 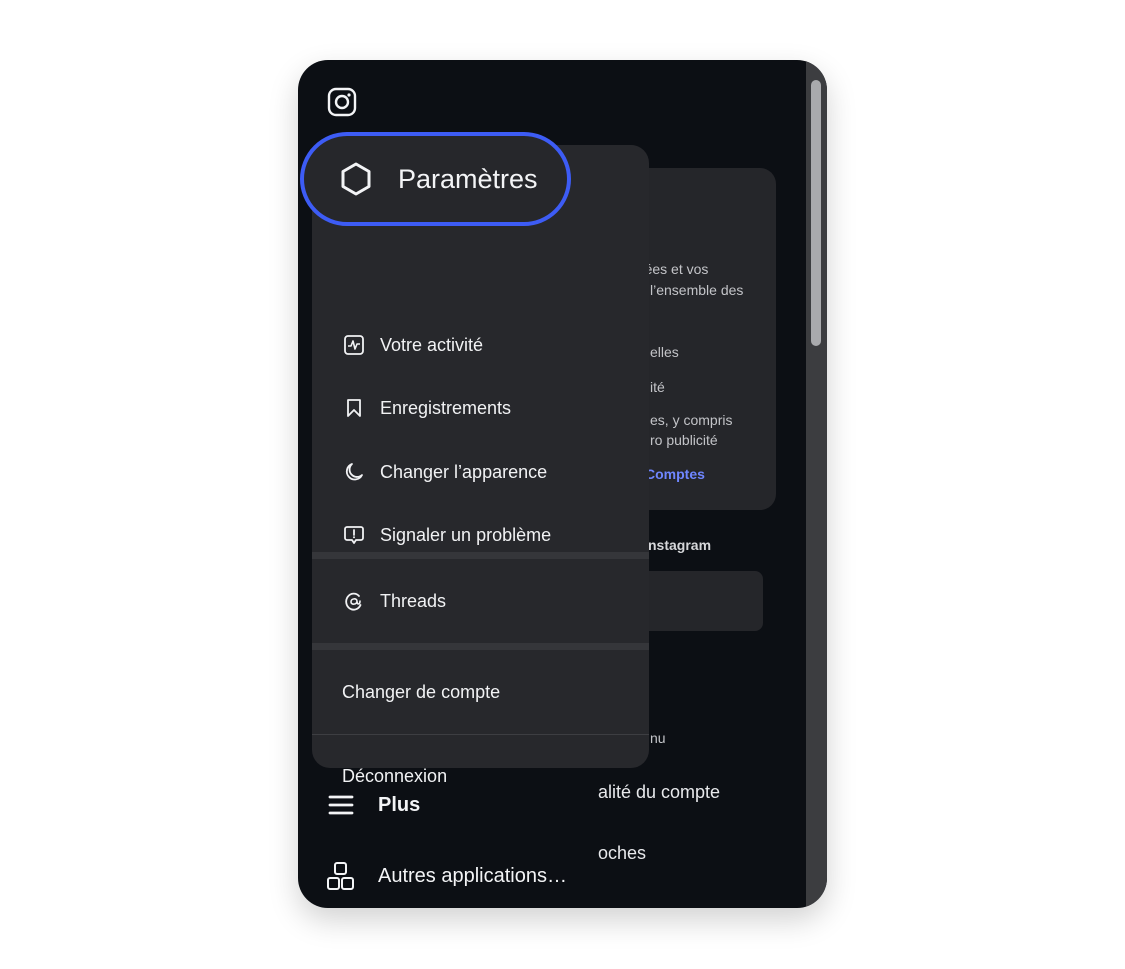 I want to click on scrollbar-thumb, so click(x=816, y=213).